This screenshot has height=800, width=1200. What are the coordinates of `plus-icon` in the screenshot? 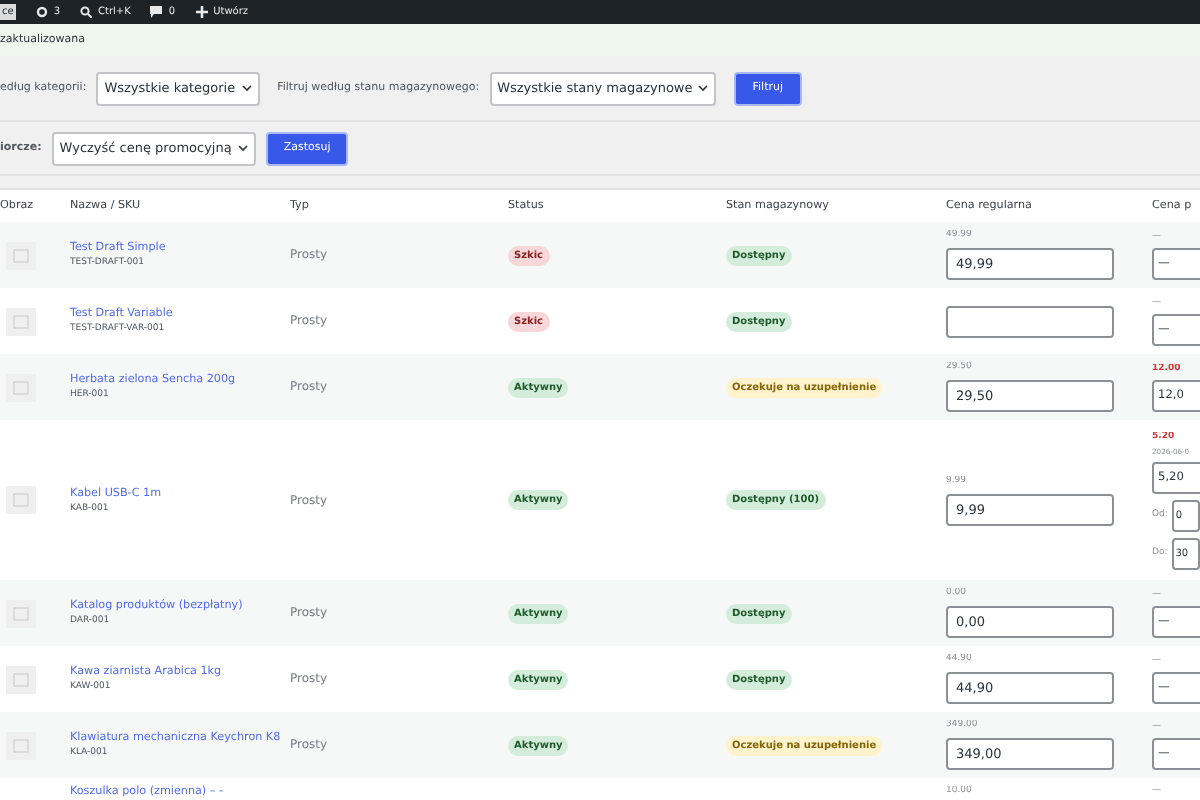 It's located at (201, 12).